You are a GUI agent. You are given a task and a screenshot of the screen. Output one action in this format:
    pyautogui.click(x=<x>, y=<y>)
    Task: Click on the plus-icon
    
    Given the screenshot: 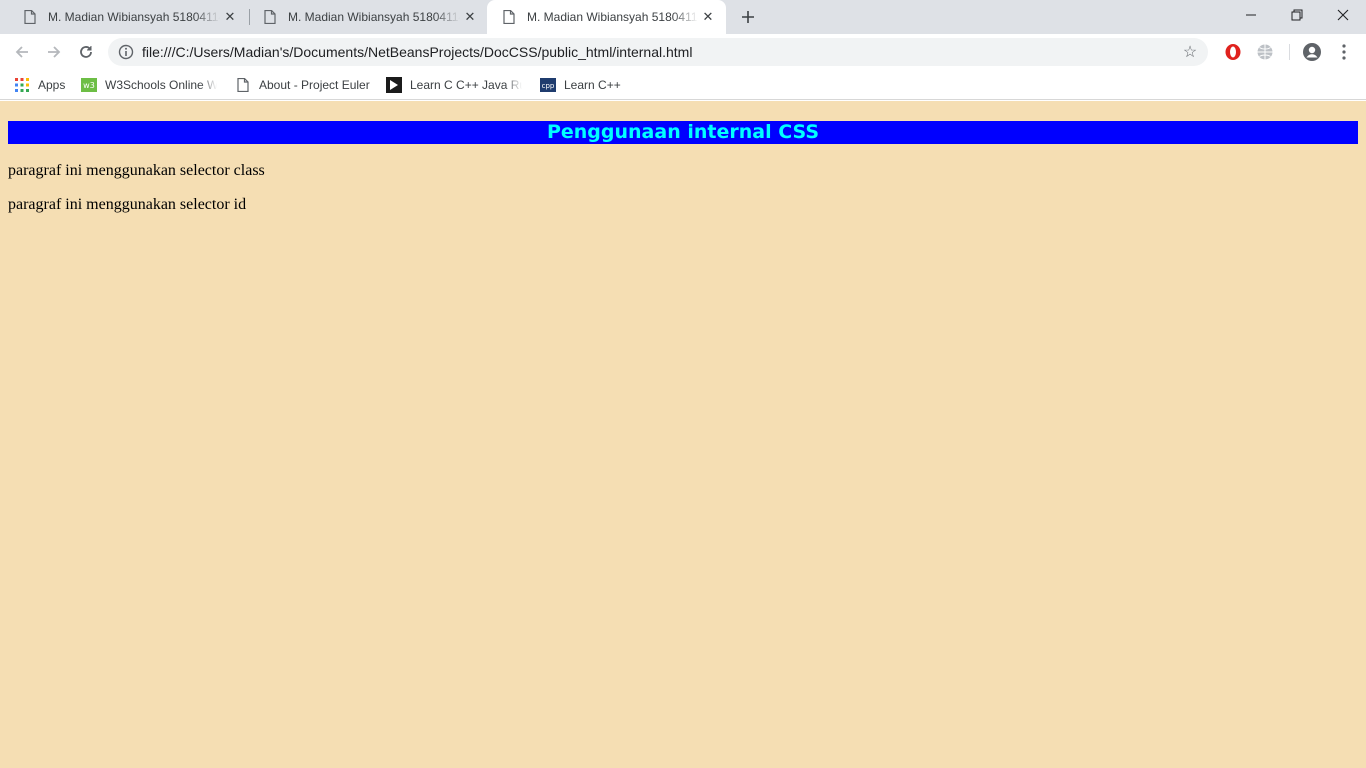 What is the action you would take?
    pyautogui.click(x=748, y=17)
    